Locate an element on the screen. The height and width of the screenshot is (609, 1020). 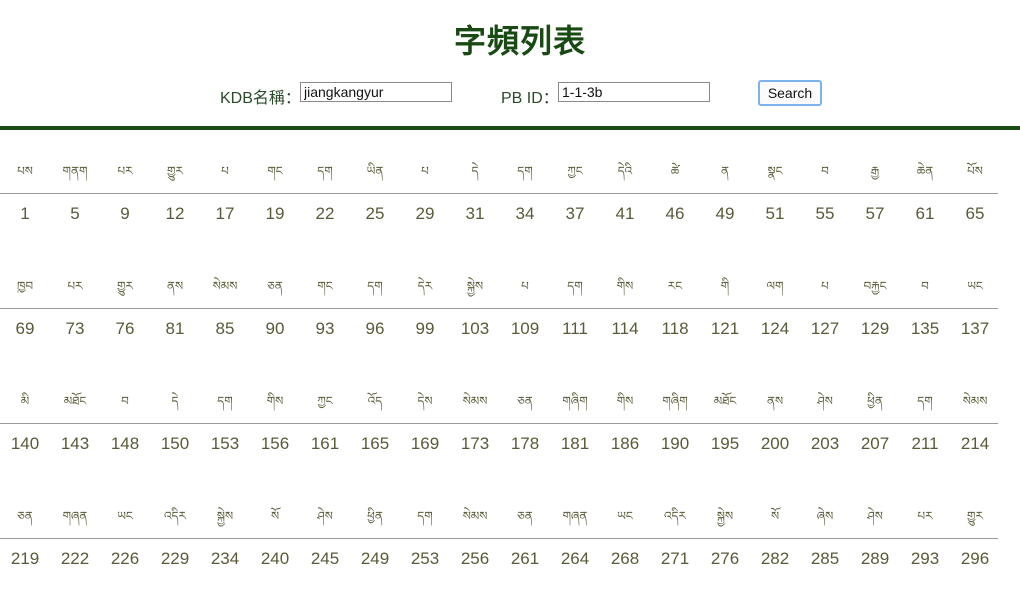
count-cell: 57 is located at coordinates (875, 213).